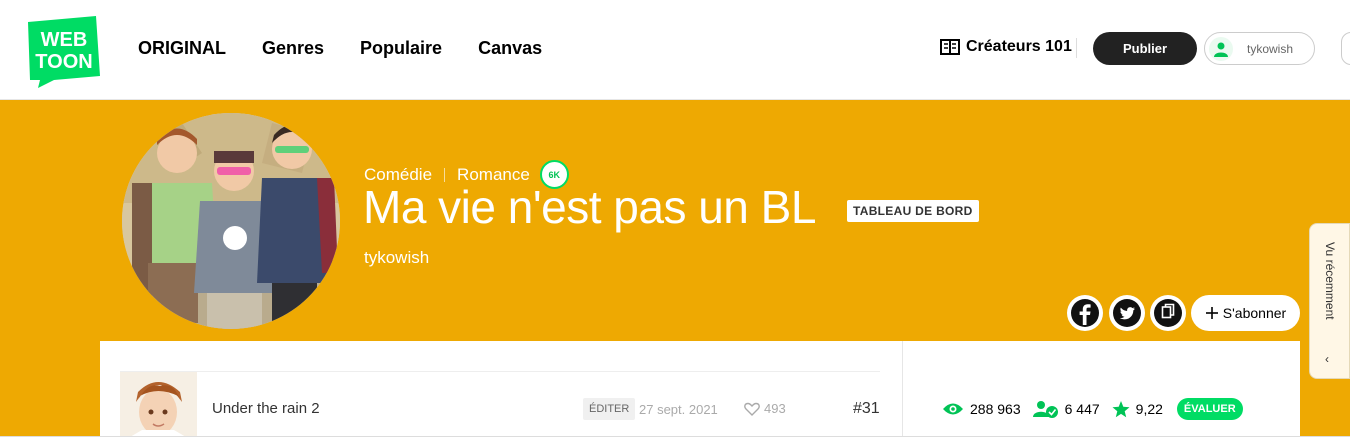 This screenshot has width=1350, height=437. I want to click on rating-stat: 9,22, so click(1137, 409).